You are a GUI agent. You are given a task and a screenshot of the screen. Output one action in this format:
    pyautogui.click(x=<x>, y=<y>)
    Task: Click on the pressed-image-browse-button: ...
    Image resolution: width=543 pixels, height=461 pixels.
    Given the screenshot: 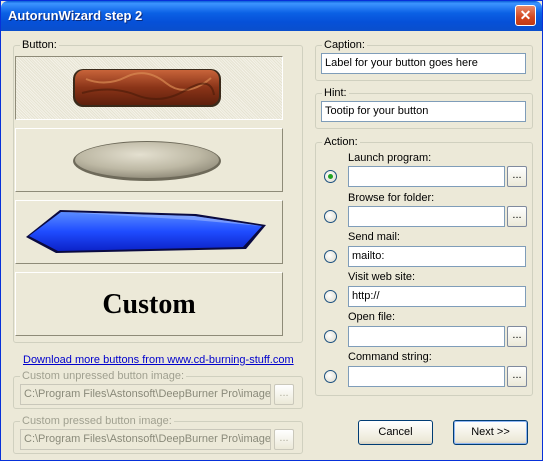 What is the action you would take?
    pyautogui.click(x=284, y=439)
    